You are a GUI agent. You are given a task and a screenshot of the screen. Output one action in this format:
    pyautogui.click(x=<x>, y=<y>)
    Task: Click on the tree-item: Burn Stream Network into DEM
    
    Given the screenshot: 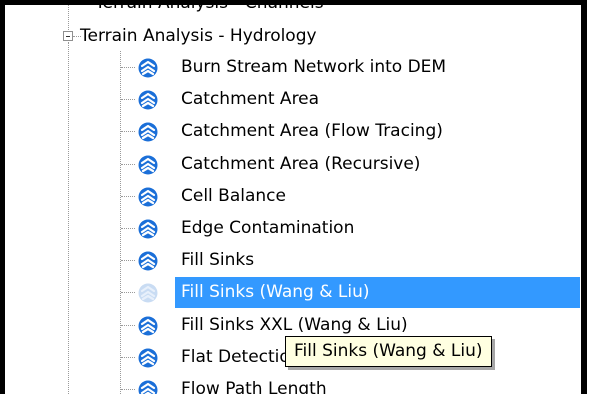 What is the action you would take?
    pyautogui.click(x=290, y=67)
    